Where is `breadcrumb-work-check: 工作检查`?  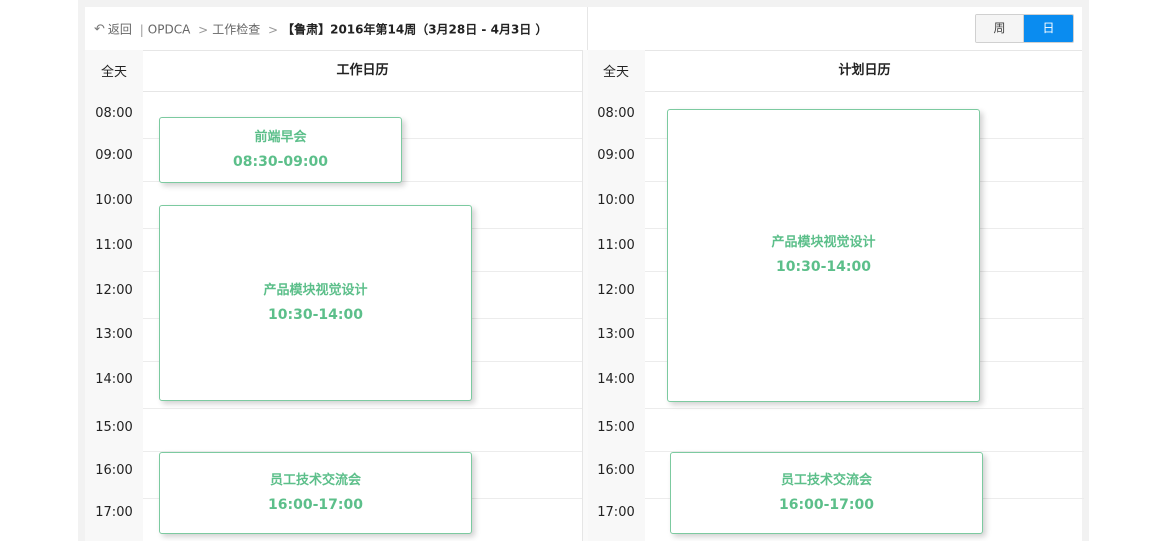
breadcrumb-work-check: 工作检查 is located at coordinates (236, 30).